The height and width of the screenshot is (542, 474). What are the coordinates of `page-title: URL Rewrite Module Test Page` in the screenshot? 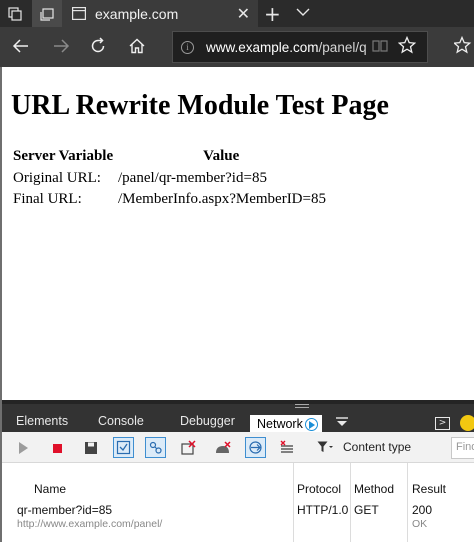 It's located at (200, 105).